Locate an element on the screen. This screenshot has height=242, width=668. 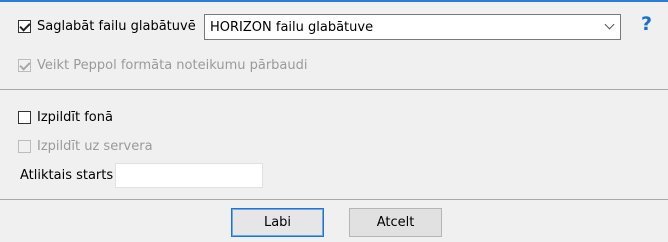
run-on-server-label: Izpildīt uz servera is located at coordinates (95, 146).